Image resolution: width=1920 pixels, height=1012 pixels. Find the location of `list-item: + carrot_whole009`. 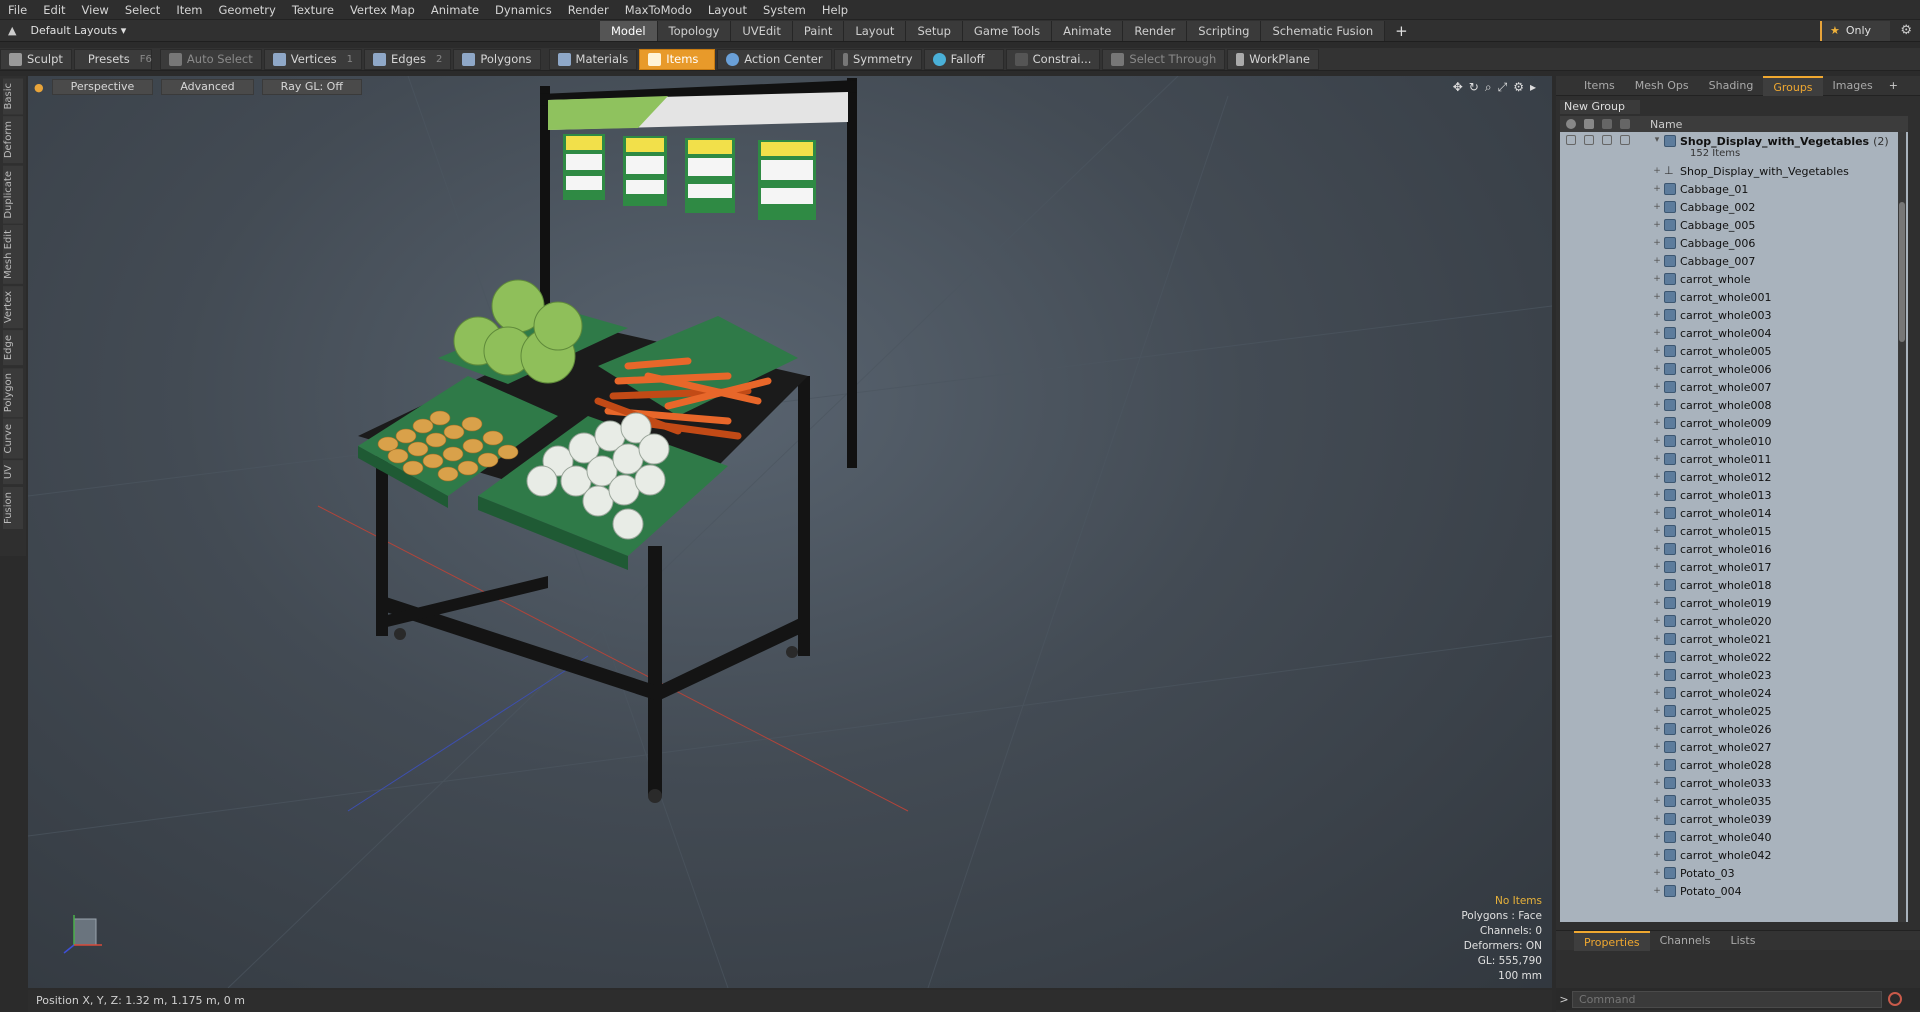

list-item: + carrot_whole009 is located at coordinates (1734, 423).